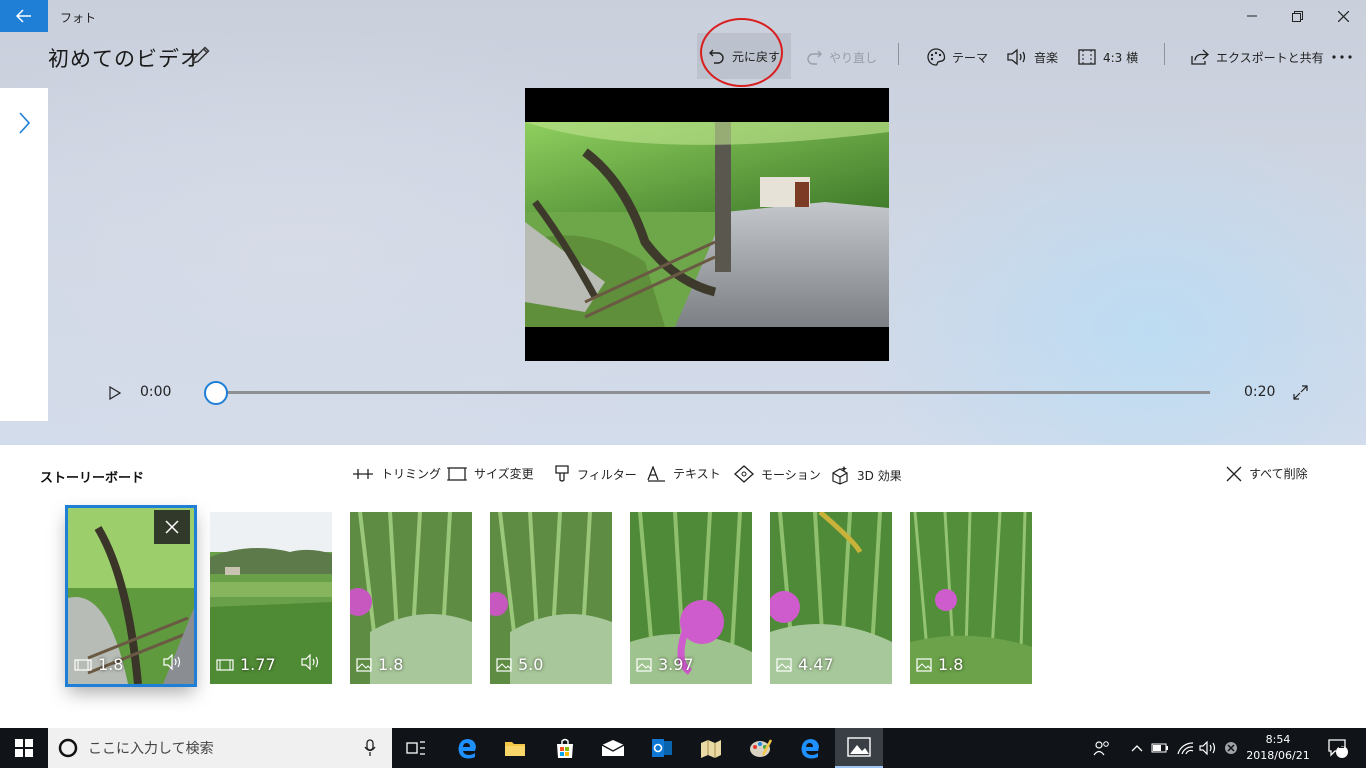 The height and width of the screenshot is (768, 1366). I want to click on photos-app-button, so click(859, 748).